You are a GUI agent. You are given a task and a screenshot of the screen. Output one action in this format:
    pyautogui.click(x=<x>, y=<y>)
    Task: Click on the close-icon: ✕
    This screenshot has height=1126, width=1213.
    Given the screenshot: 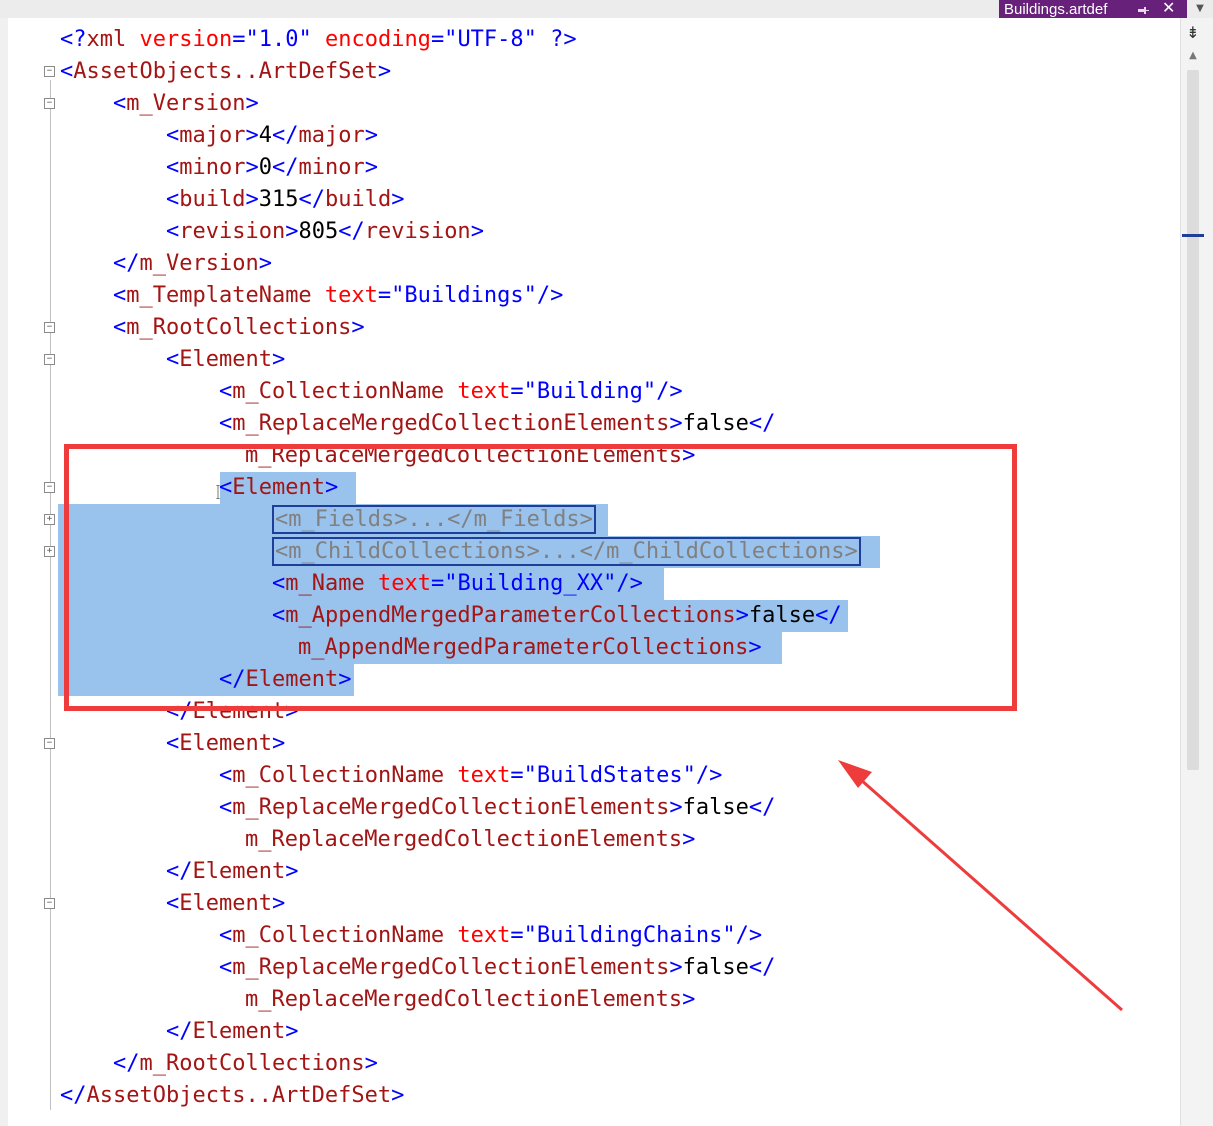 What is the action you would take?
    pyautogui.click(x=1168, y=9)
    